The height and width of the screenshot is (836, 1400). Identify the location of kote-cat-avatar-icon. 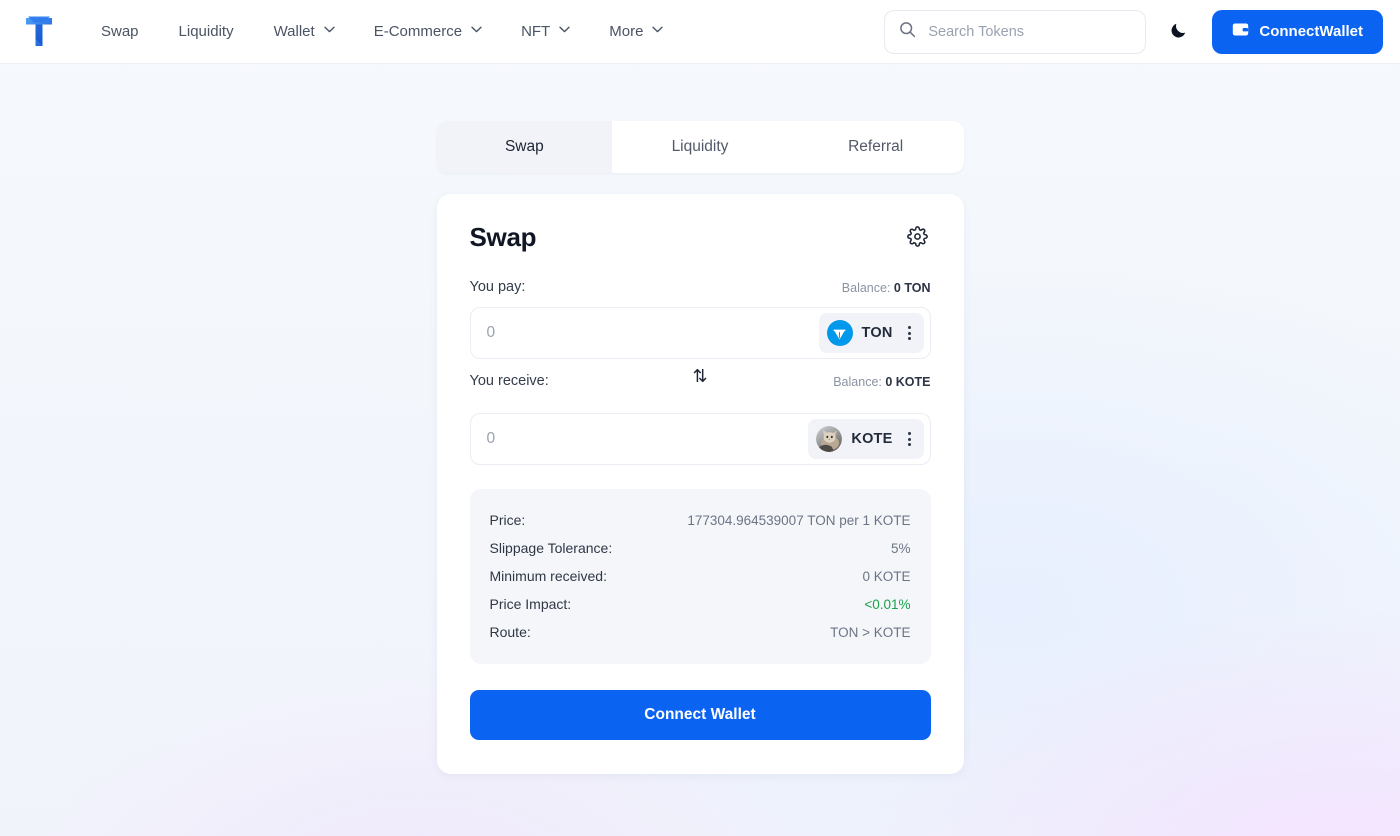
(829, 439).